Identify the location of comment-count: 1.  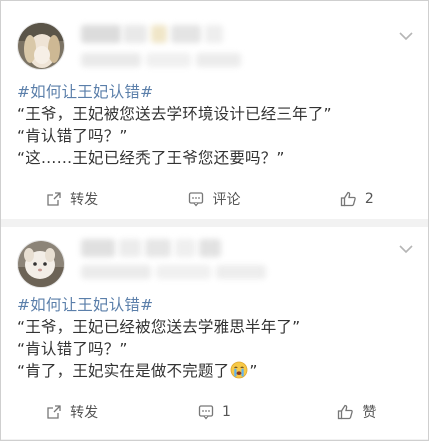
(226, 412).